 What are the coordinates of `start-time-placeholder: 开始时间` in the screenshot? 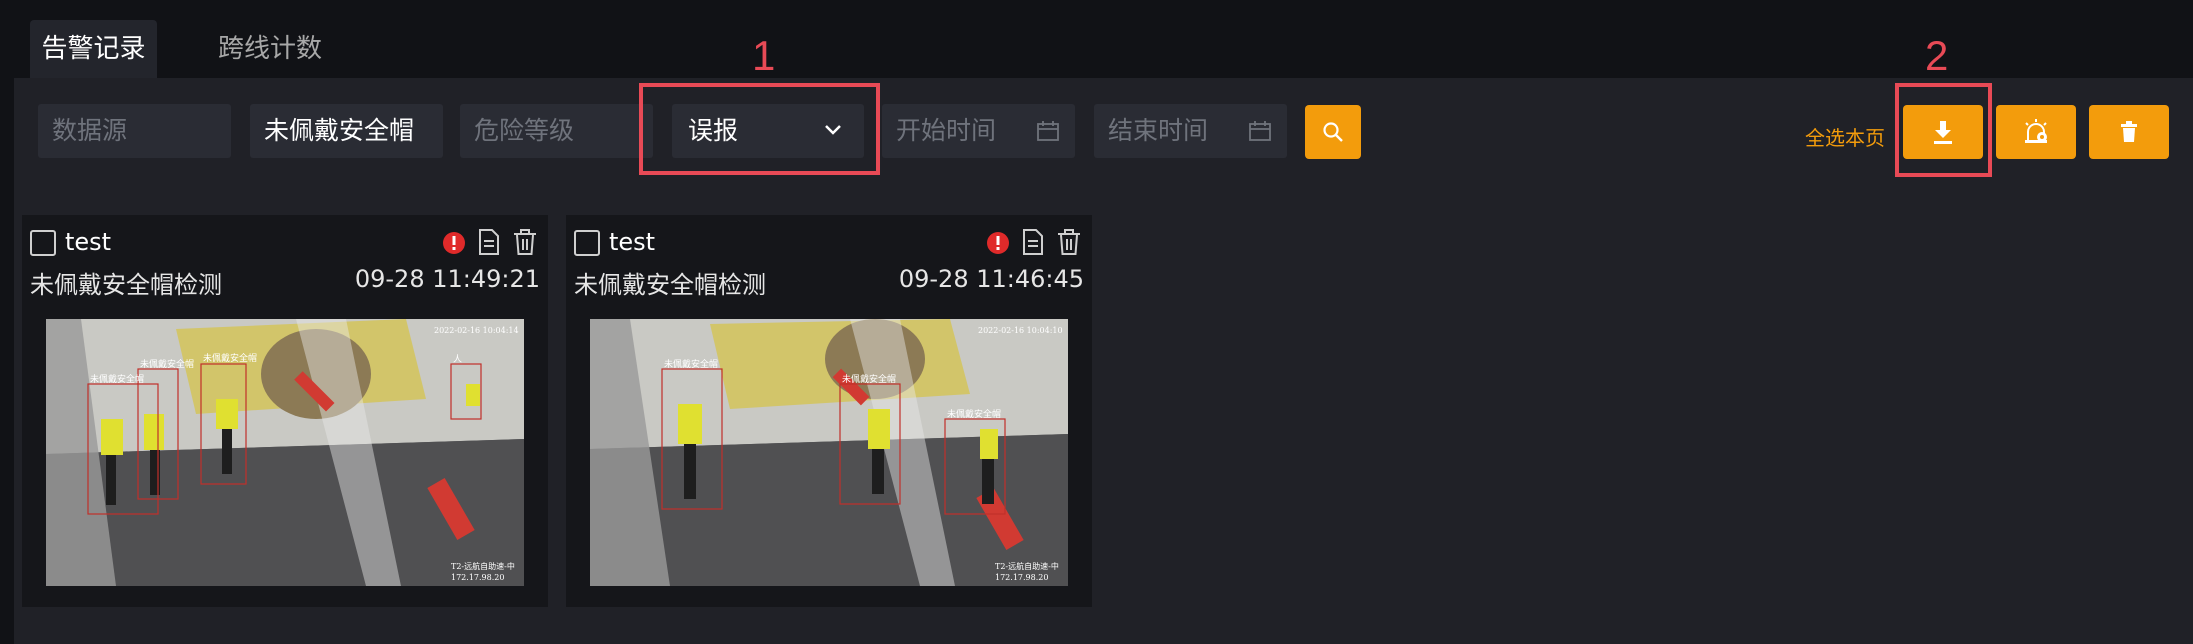 It's located at (946, 130).